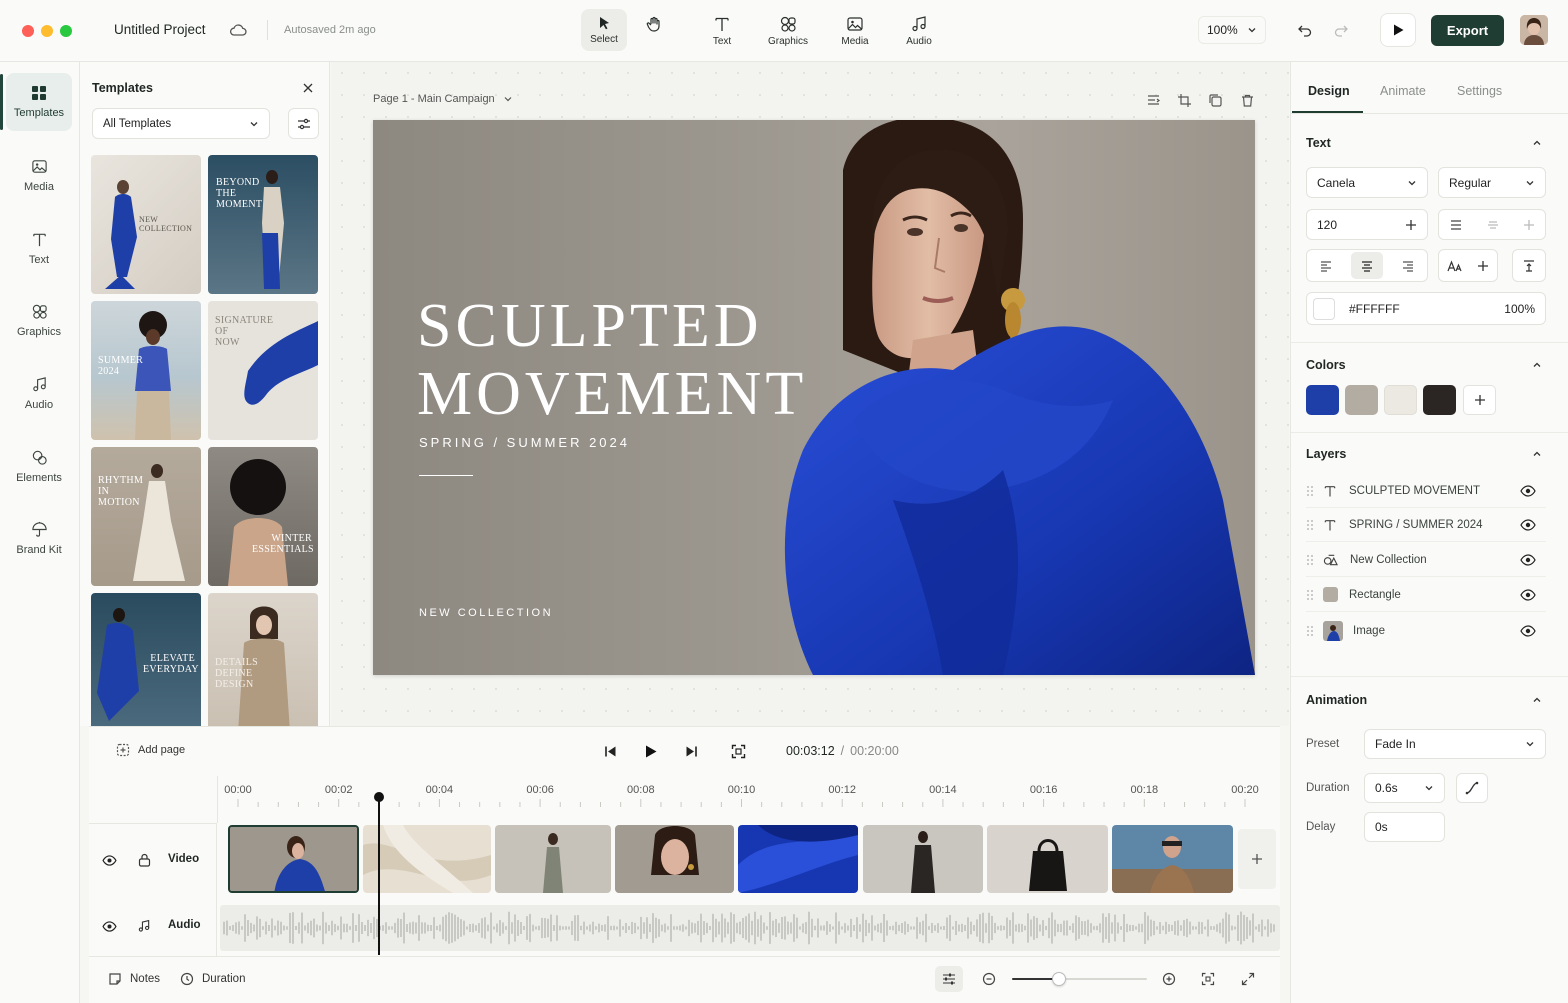 The width and height of the screenshot is (1568, 1003). Describe the element at coordinates (691, 751) in the screenshot. I see `skip-forward-button` at that location.